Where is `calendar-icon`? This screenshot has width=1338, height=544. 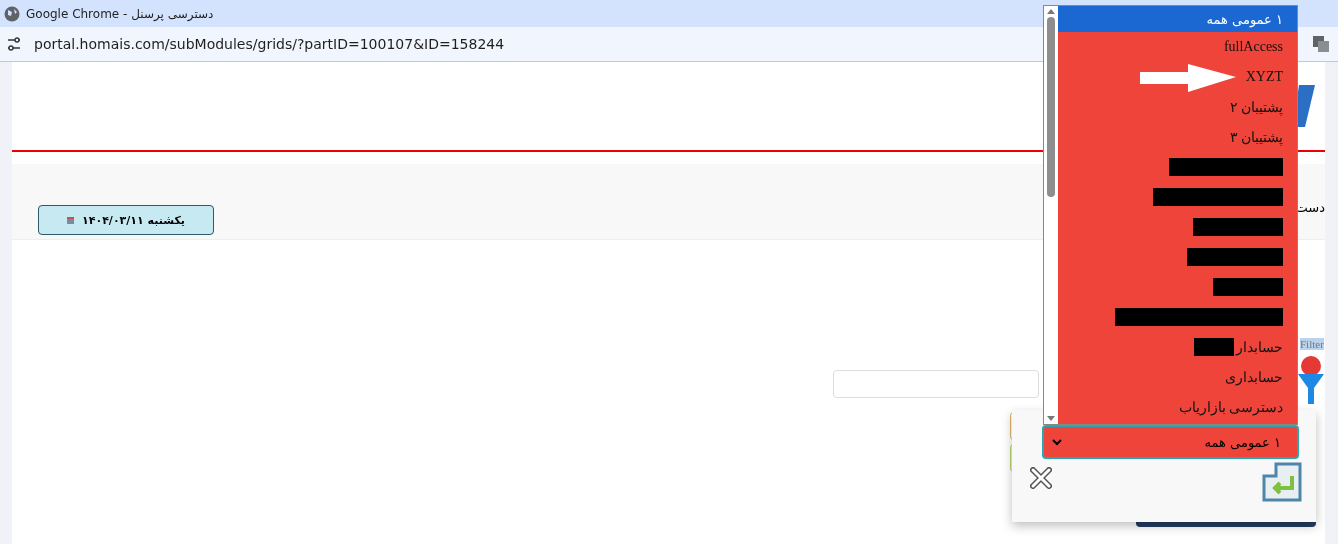
calendar-icon is located at coordinates (70, 220).